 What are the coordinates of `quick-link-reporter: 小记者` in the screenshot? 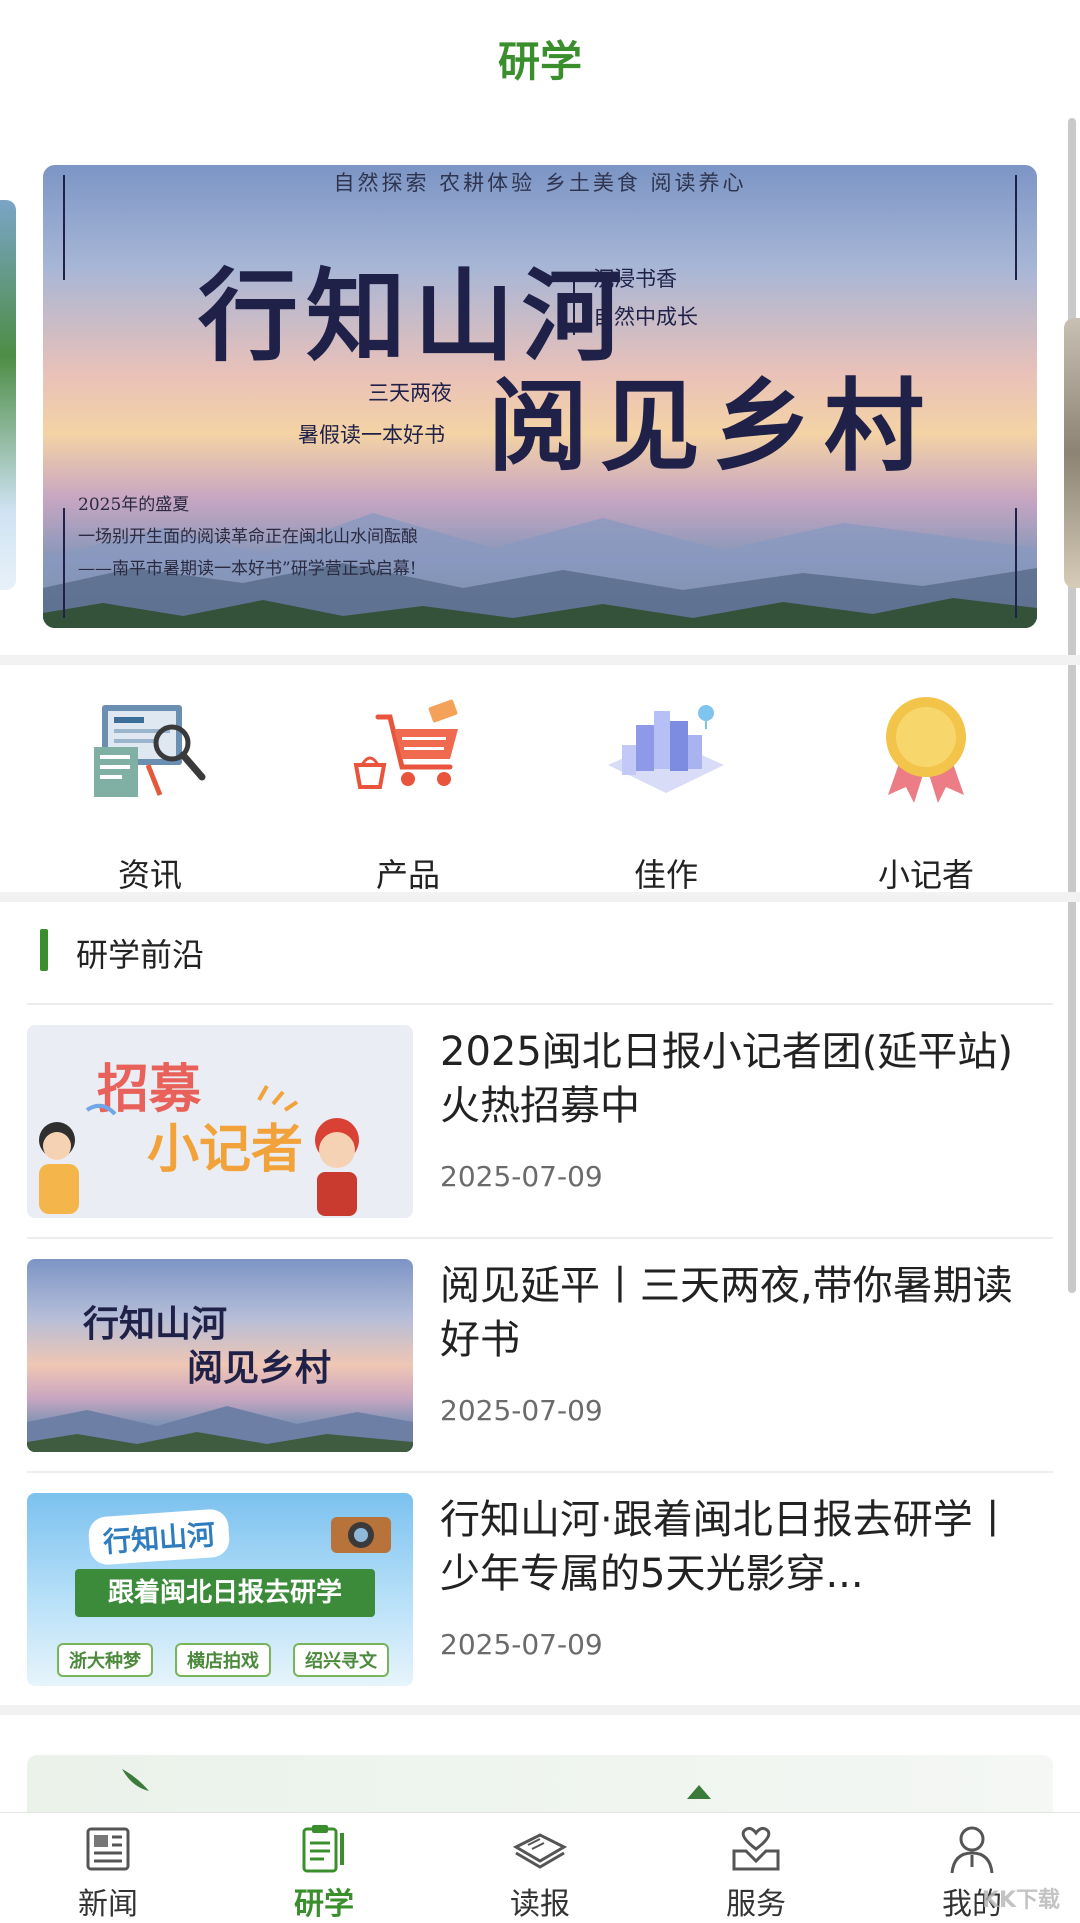 It's located at (926, 794).